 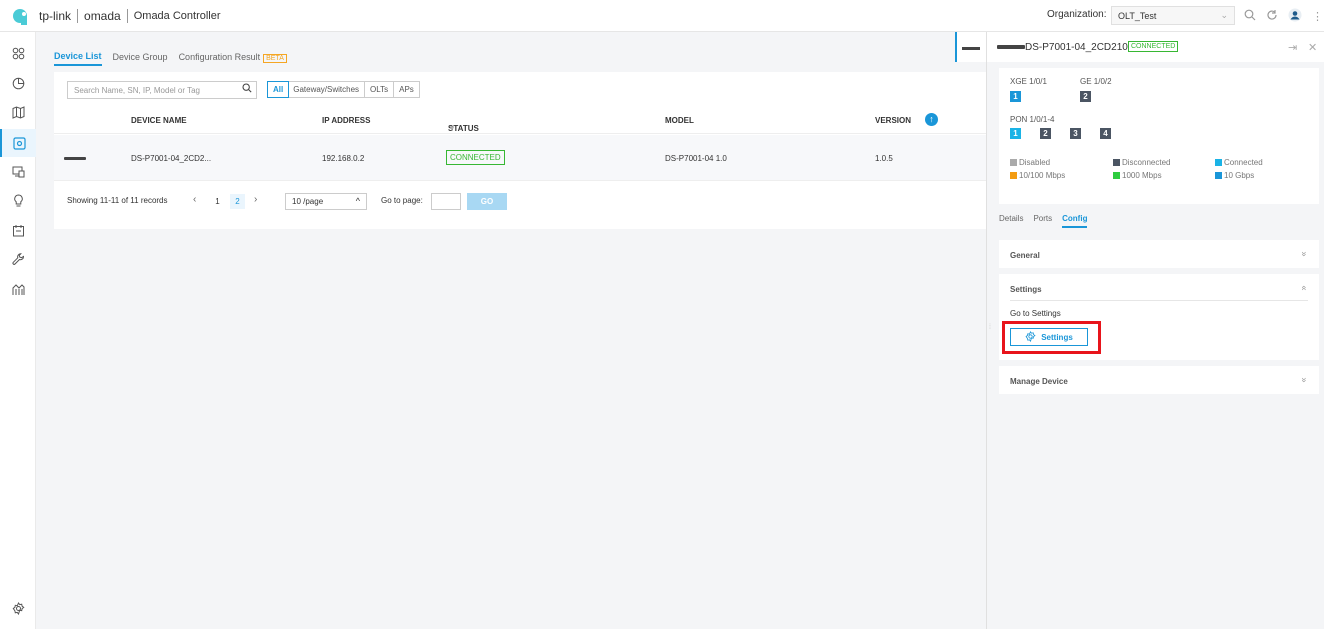 I want to click on legend-label: 1000 Mbps, so click(x=1142, y=175).